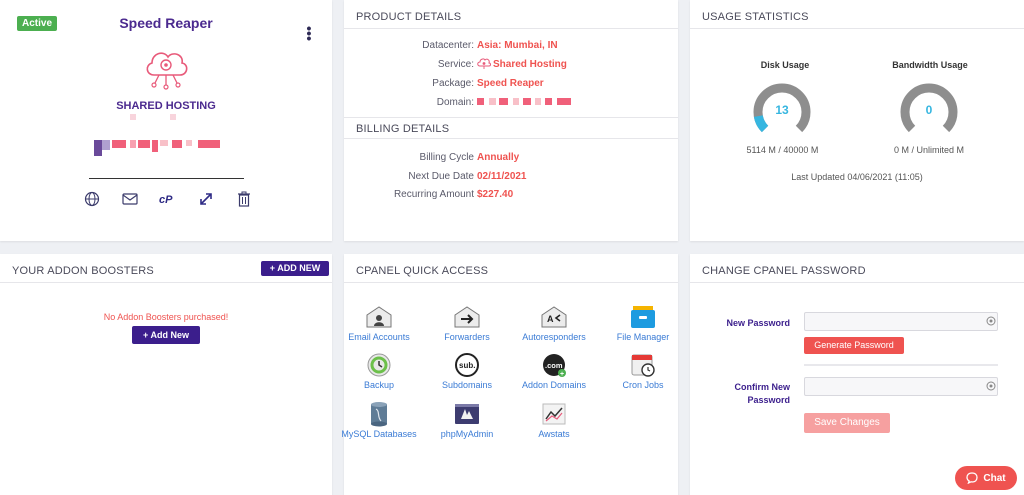 The image size is (1024, 495). What do you see at coordinates (498, 157) in the screenshot?
I see `billing-cycle-value: Annually` at bounding box center [498, 157].